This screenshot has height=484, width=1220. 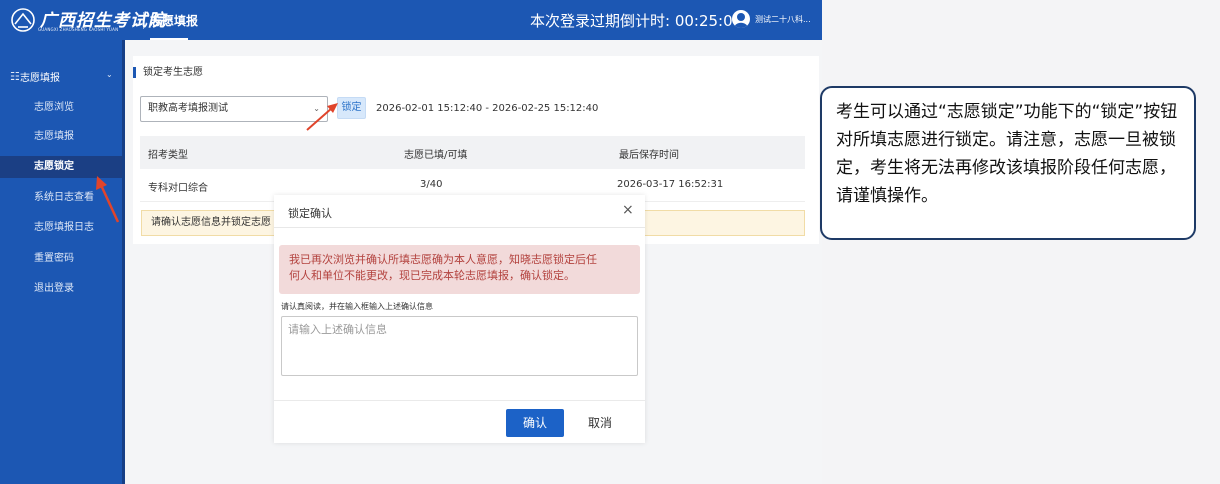 I want to click on panel-title: 锁定考生志愿, so click(x=168, y=72).